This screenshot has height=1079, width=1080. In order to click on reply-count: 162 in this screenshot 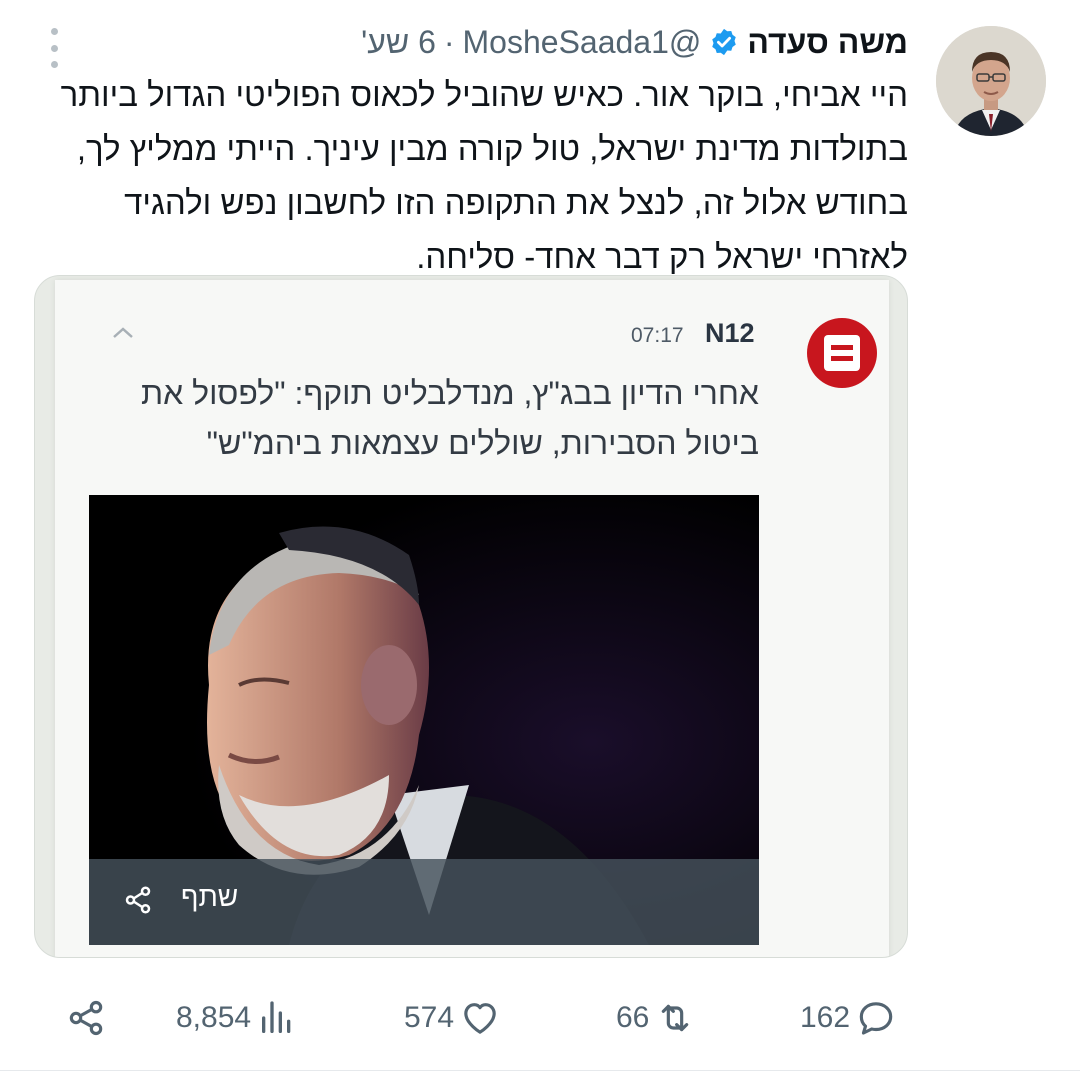, I will do `click(825, 1017)`.